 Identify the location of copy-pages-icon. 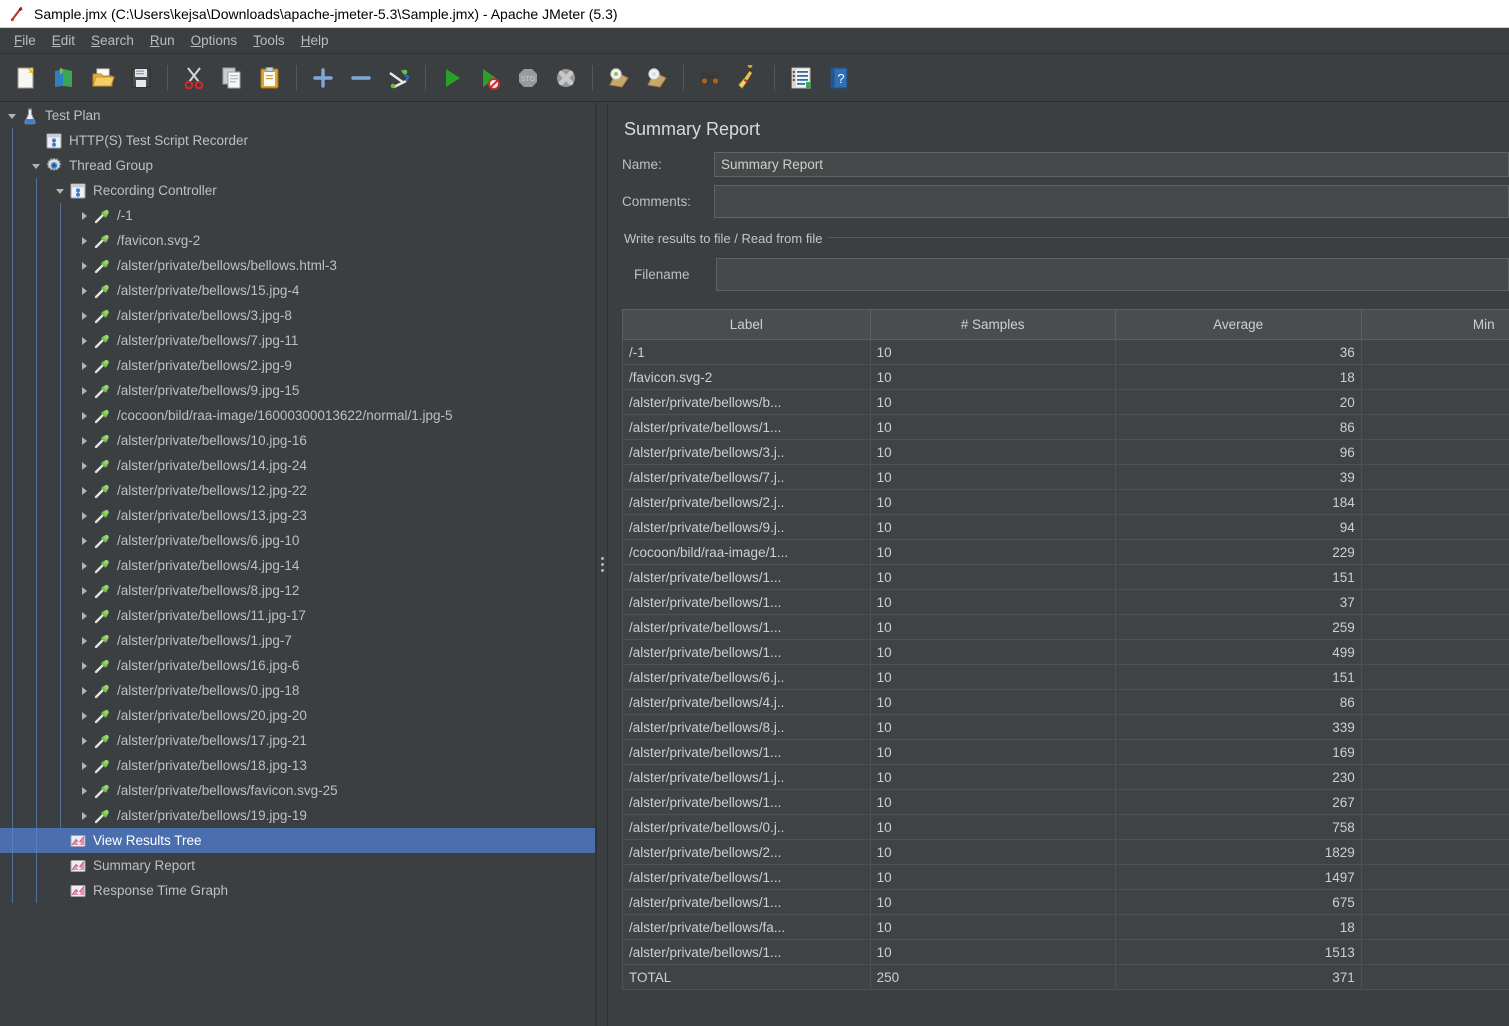
(232, 78).